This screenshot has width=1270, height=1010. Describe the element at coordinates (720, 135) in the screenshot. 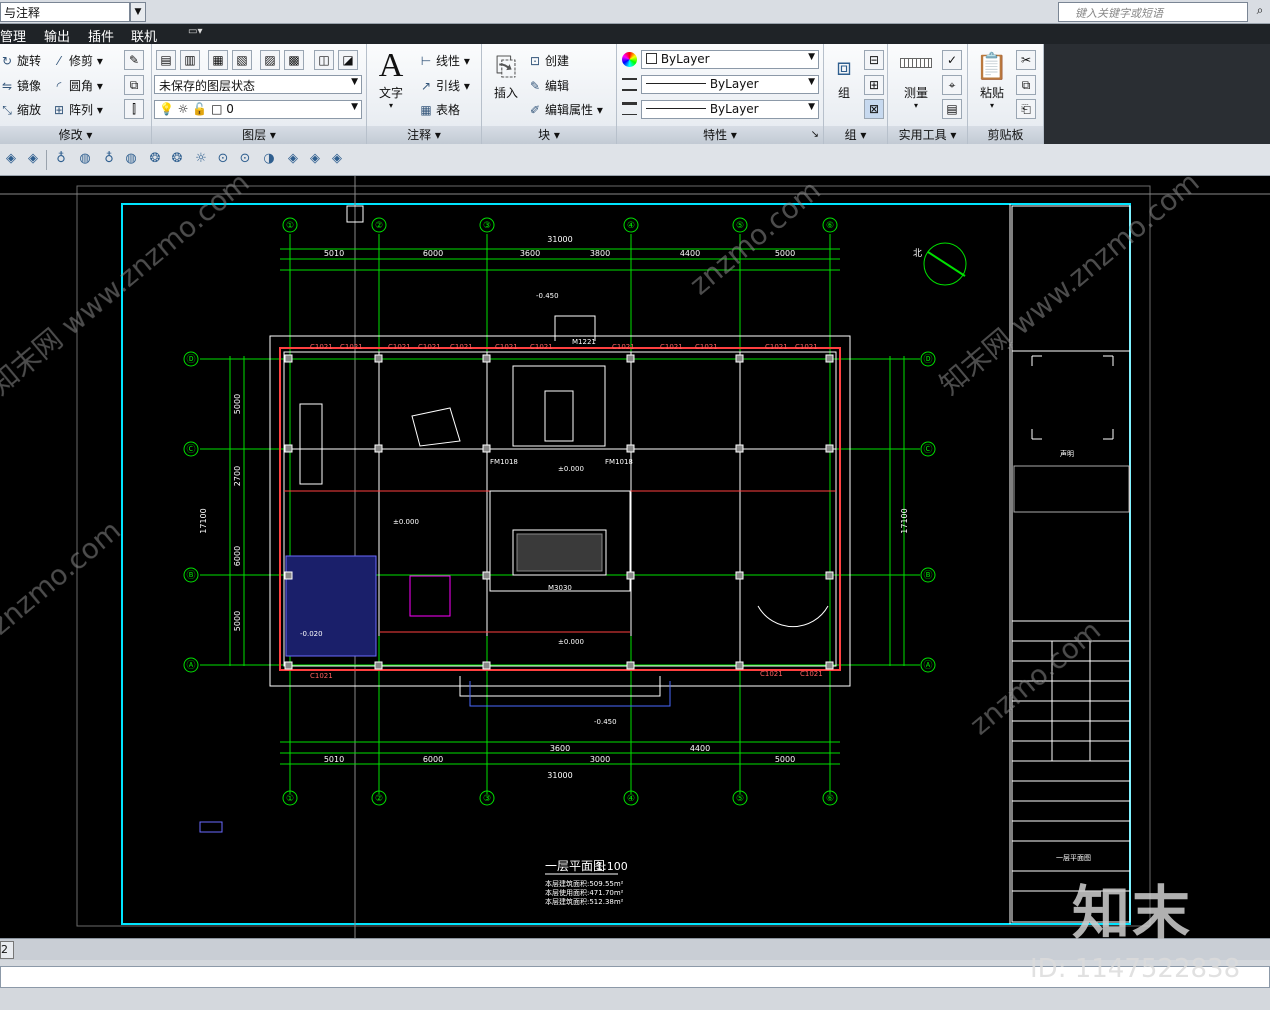

I see `panel-title: 特性 ▾ ↘` at that location.